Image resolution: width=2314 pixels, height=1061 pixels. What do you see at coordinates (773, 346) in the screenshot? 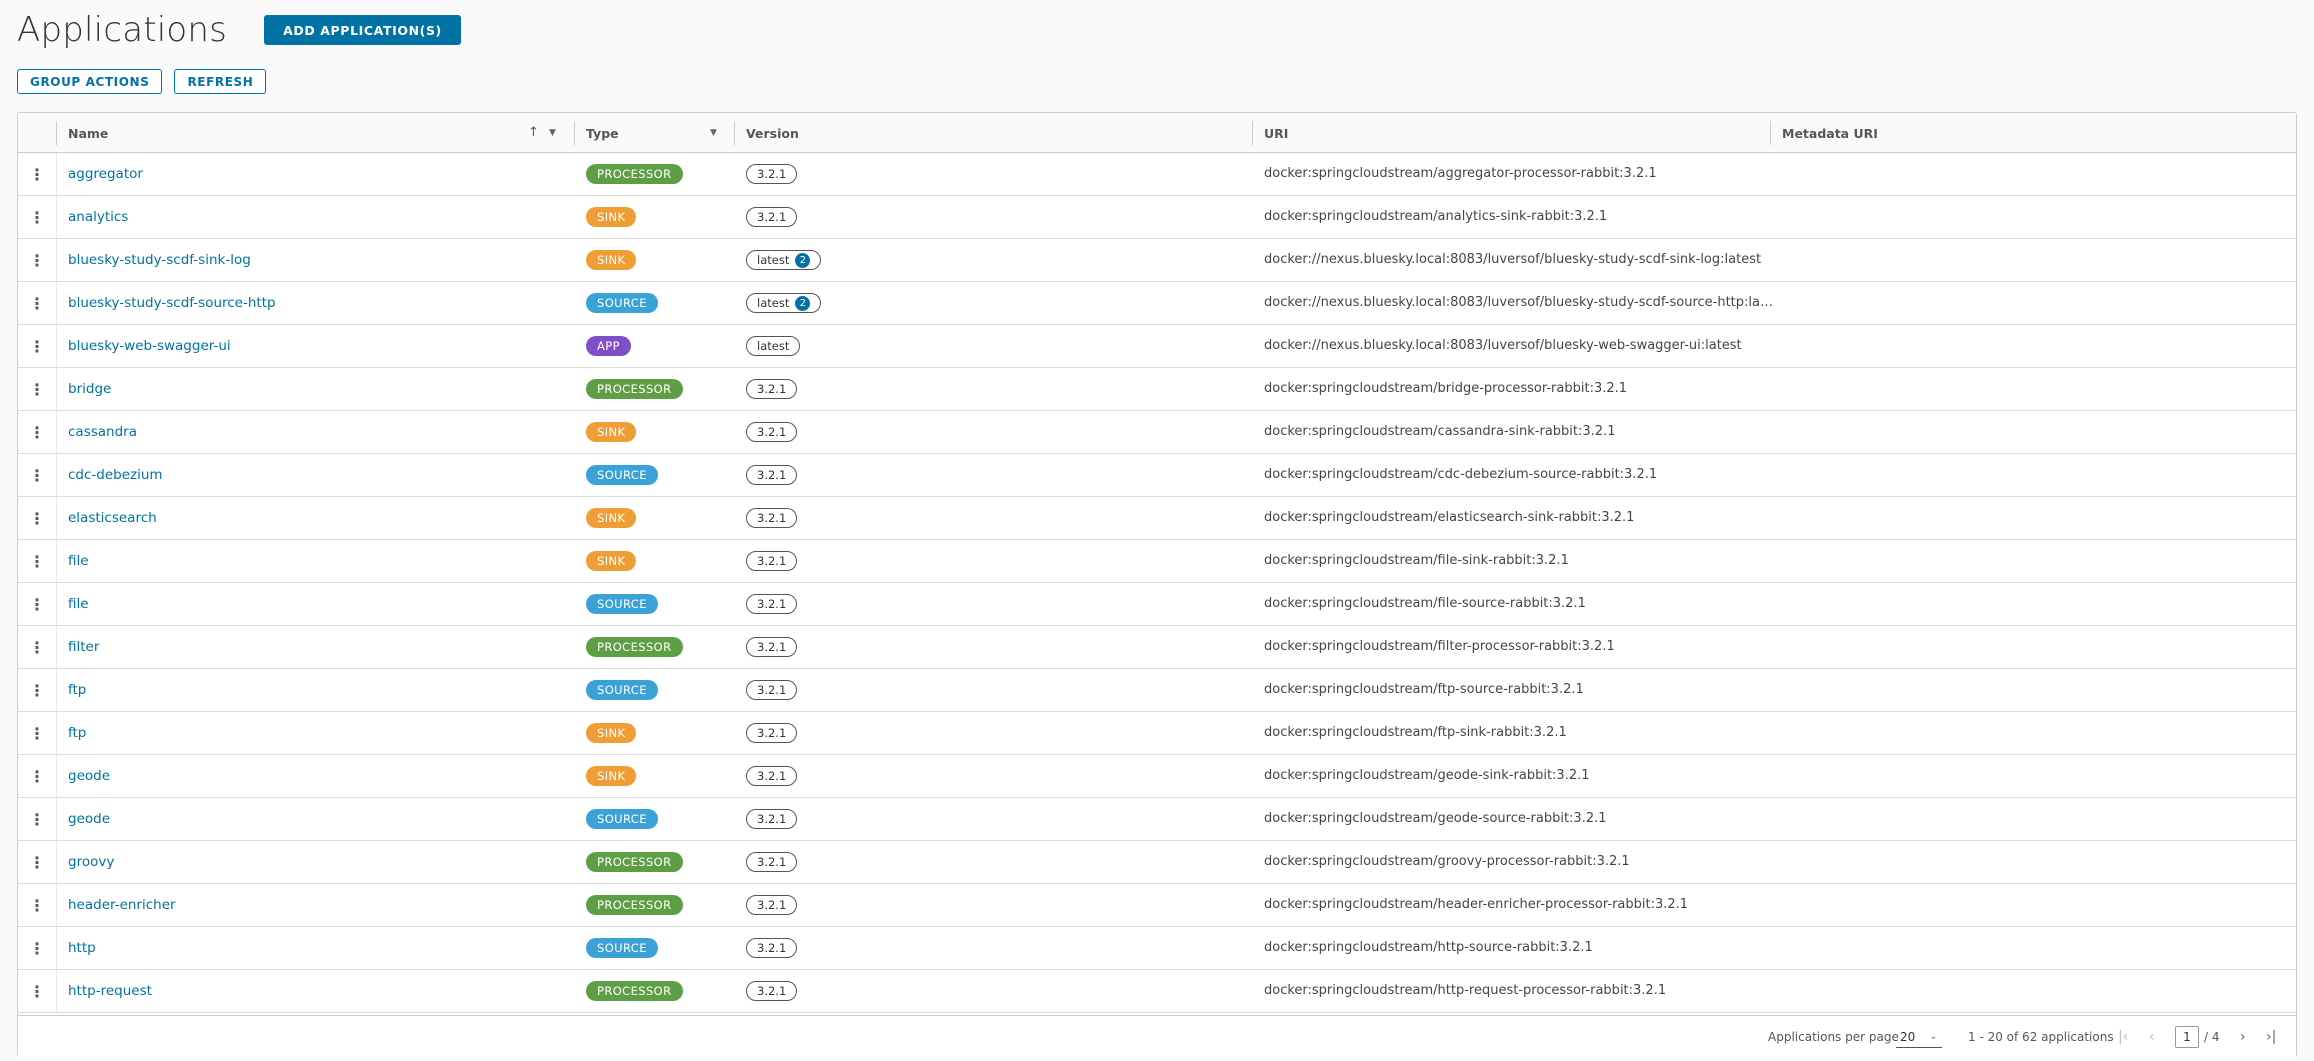
I see `version-pill: latest` at bounding box center [773, 346].